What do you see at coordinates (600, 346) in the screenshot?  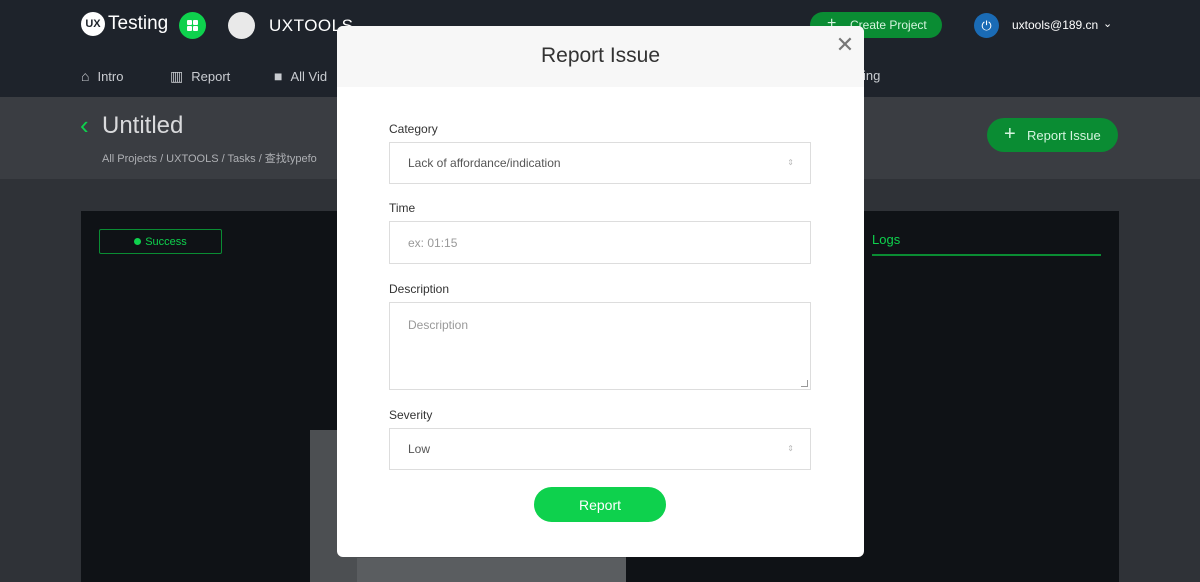 I see `description-textarea: Description` at bounding box center [600, 346].